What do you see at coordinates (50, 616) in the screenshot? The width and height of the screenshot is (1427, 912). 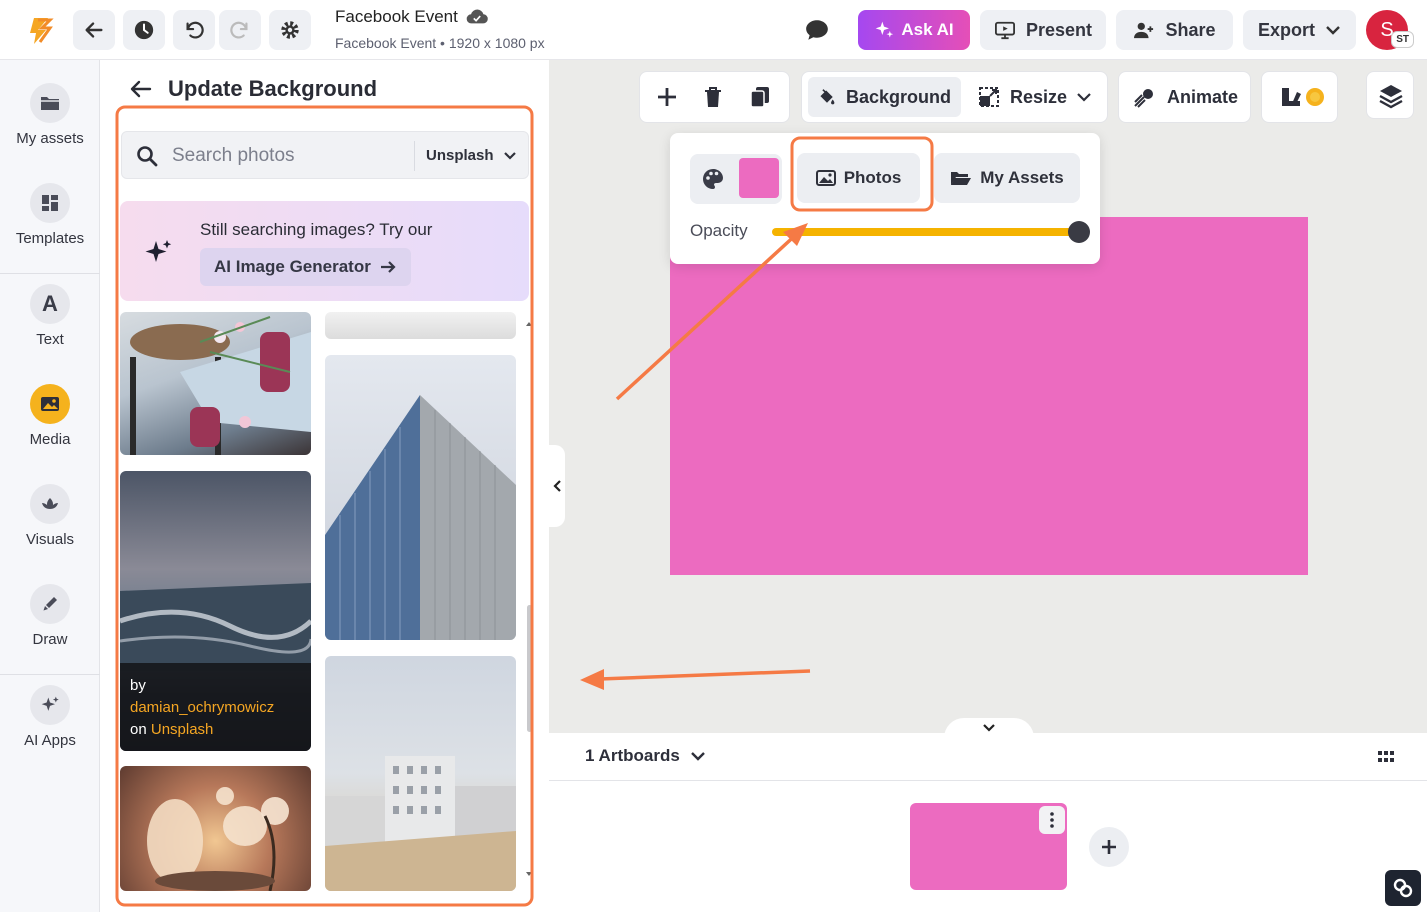 I see `rail-item-draw: Draw` at bounding box center [50, 616].